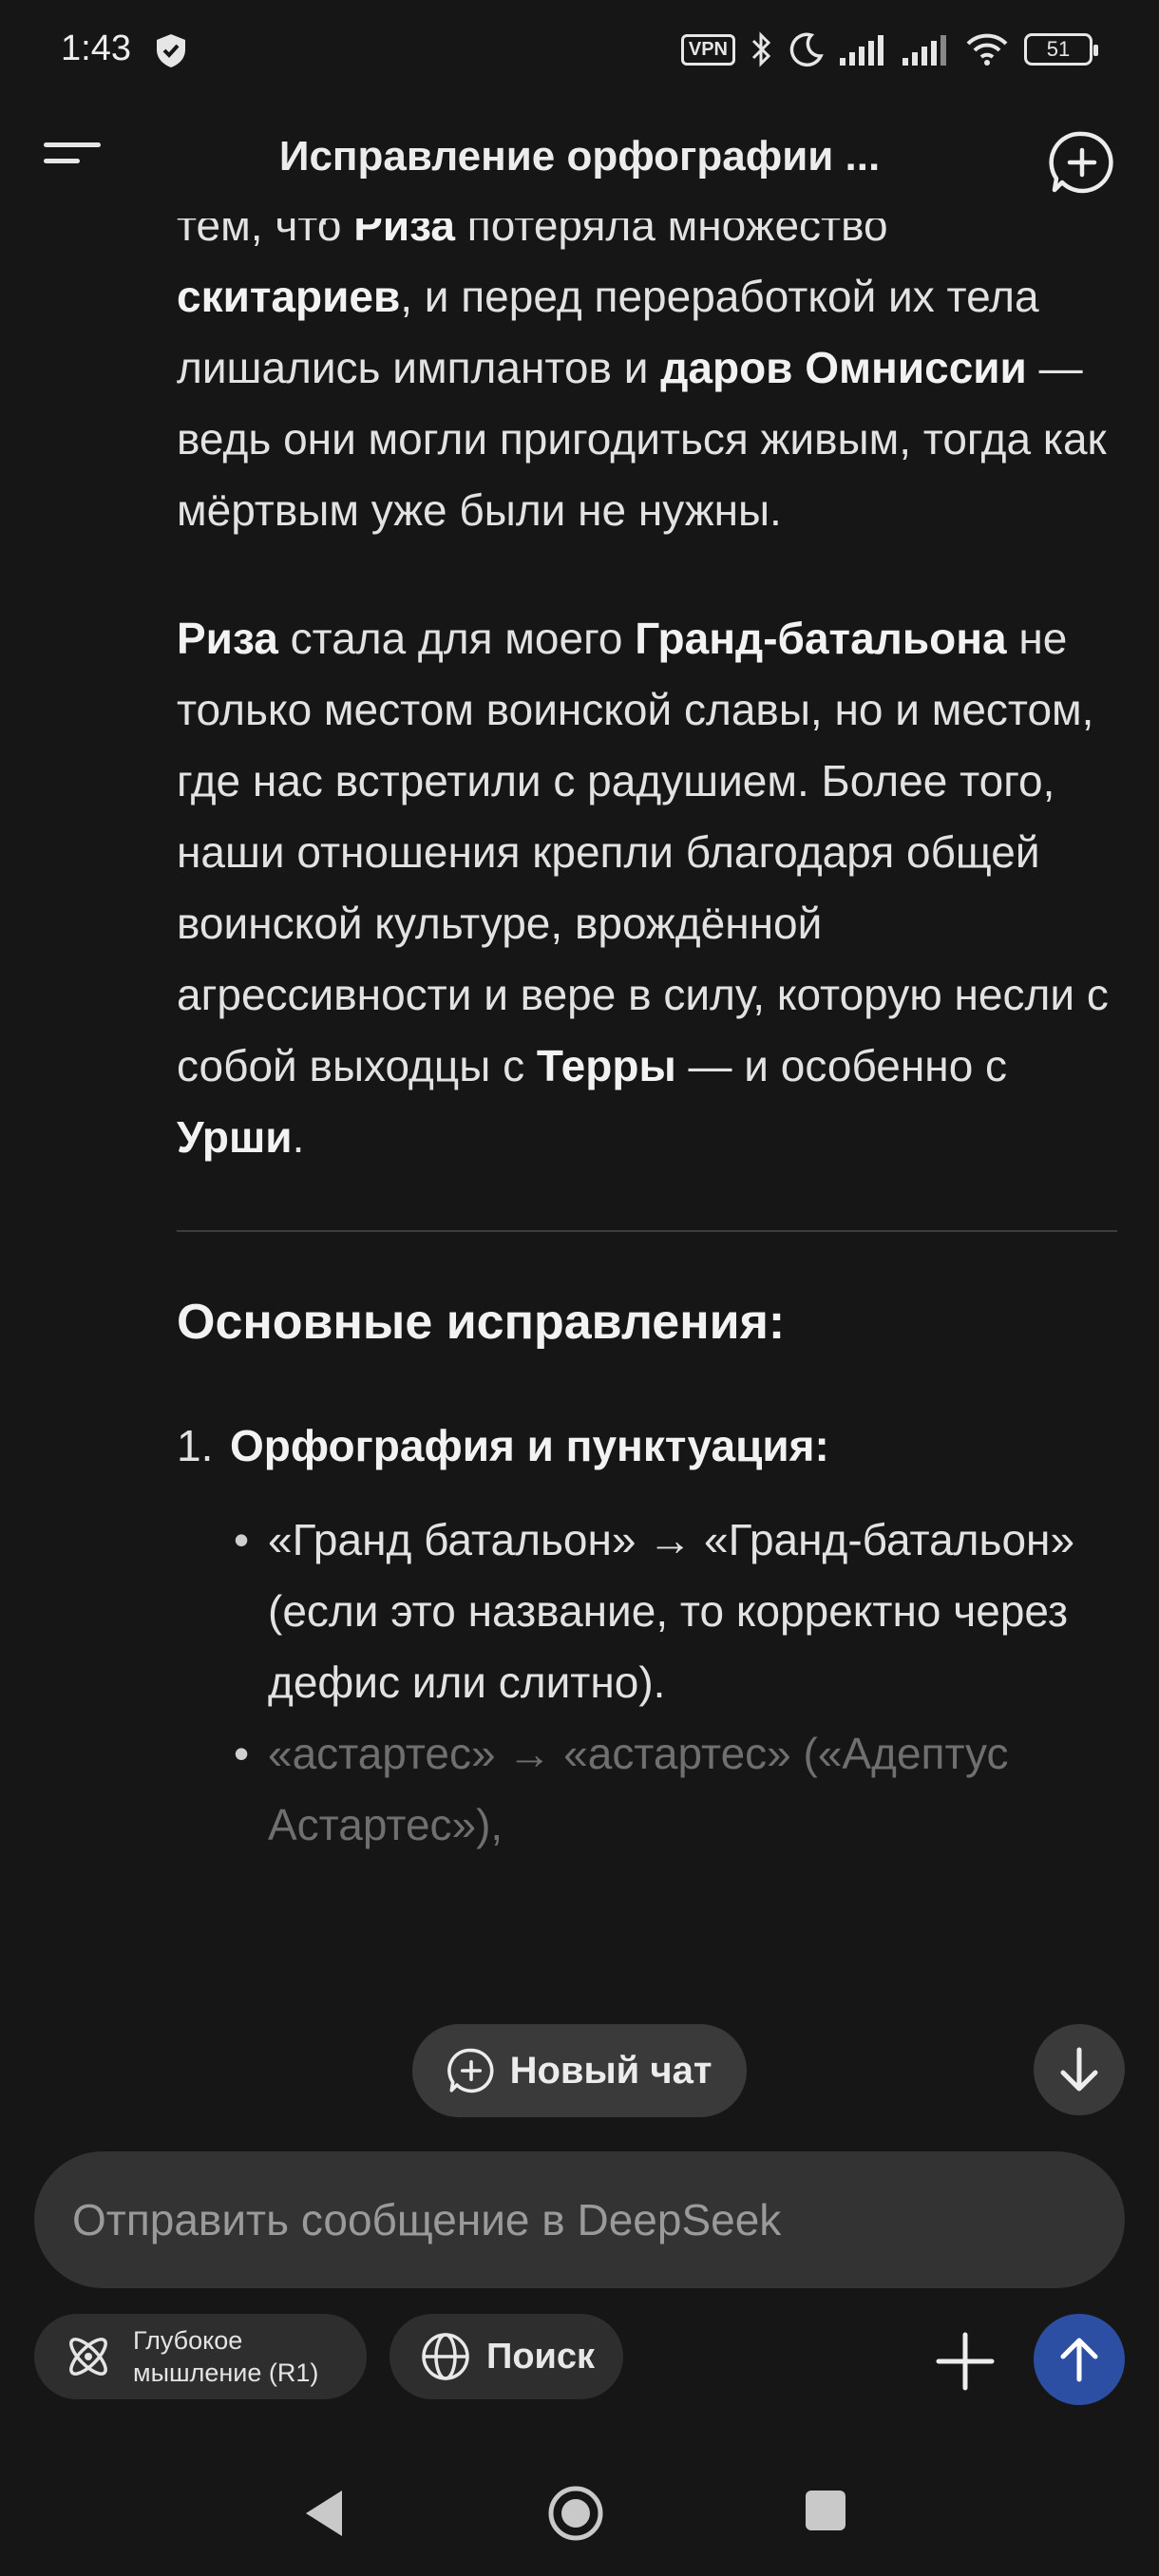 The height and width of the screenshot is (2576, 1159). Describe the element at coordinates (965, 2361) in the screenshot. I see `plus-icon` at that location.